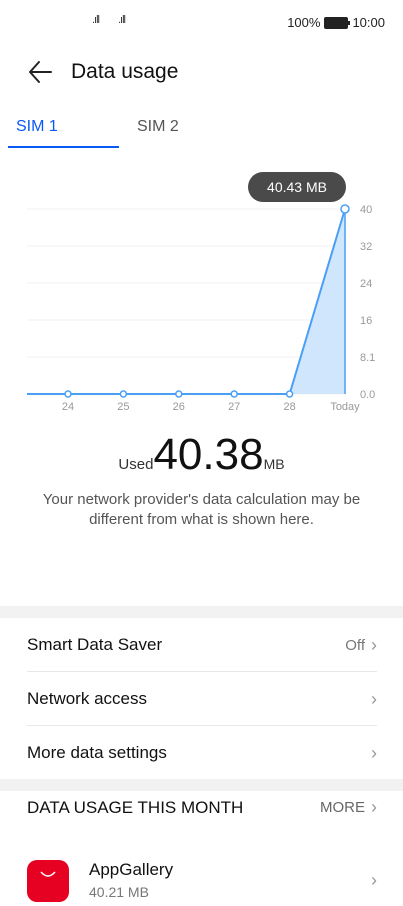  Describe the element at coordinates (208, 454) in the screenshot. I see `used-value: 40.38` at that location.